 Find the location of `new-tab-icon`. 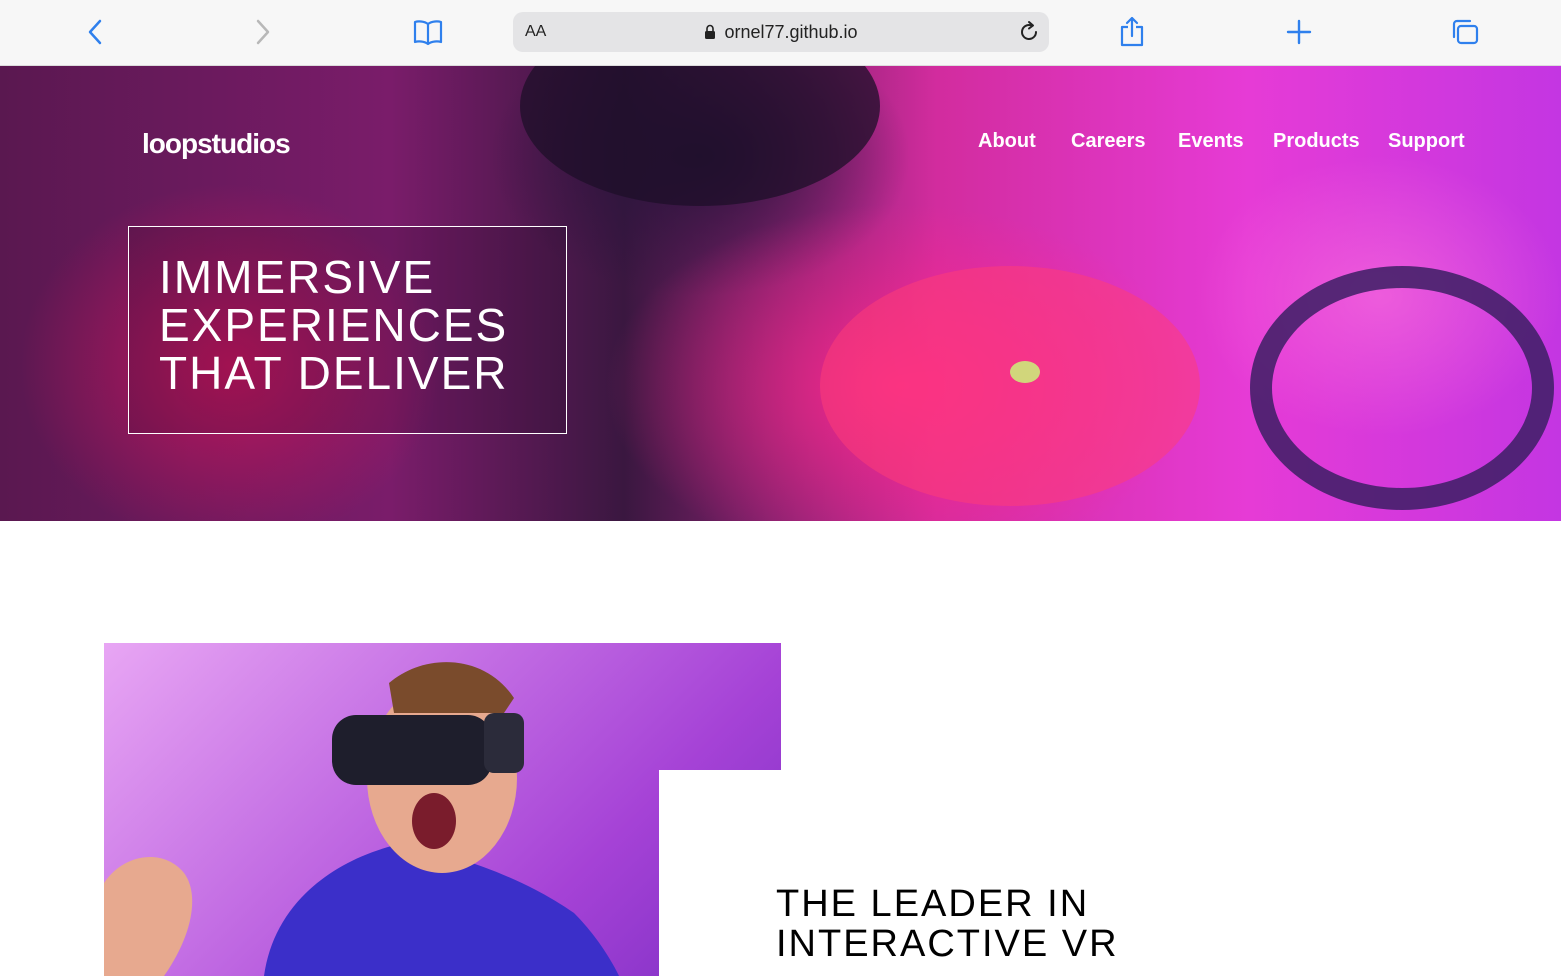

new-tab-icon is located at coordinates (1299, 32).